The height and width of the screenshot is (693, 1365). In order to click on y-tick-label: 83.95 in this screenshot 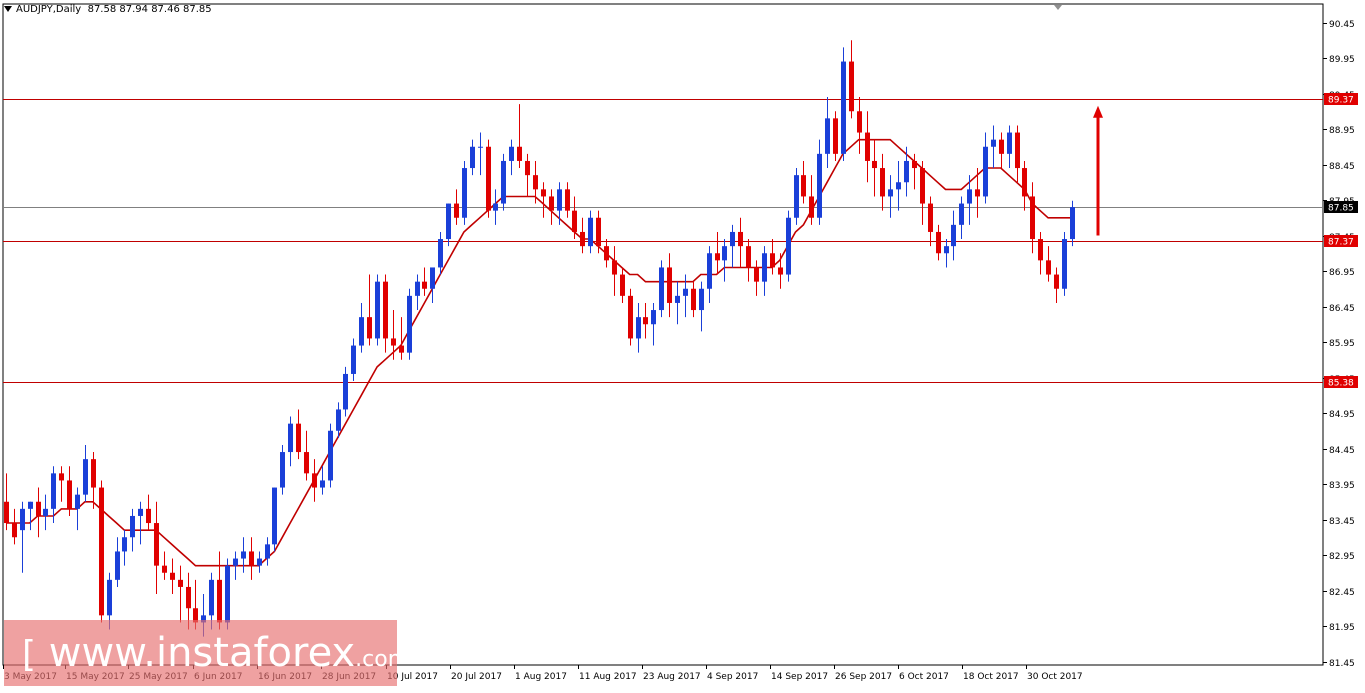, I will do `click(1342, 486)`.